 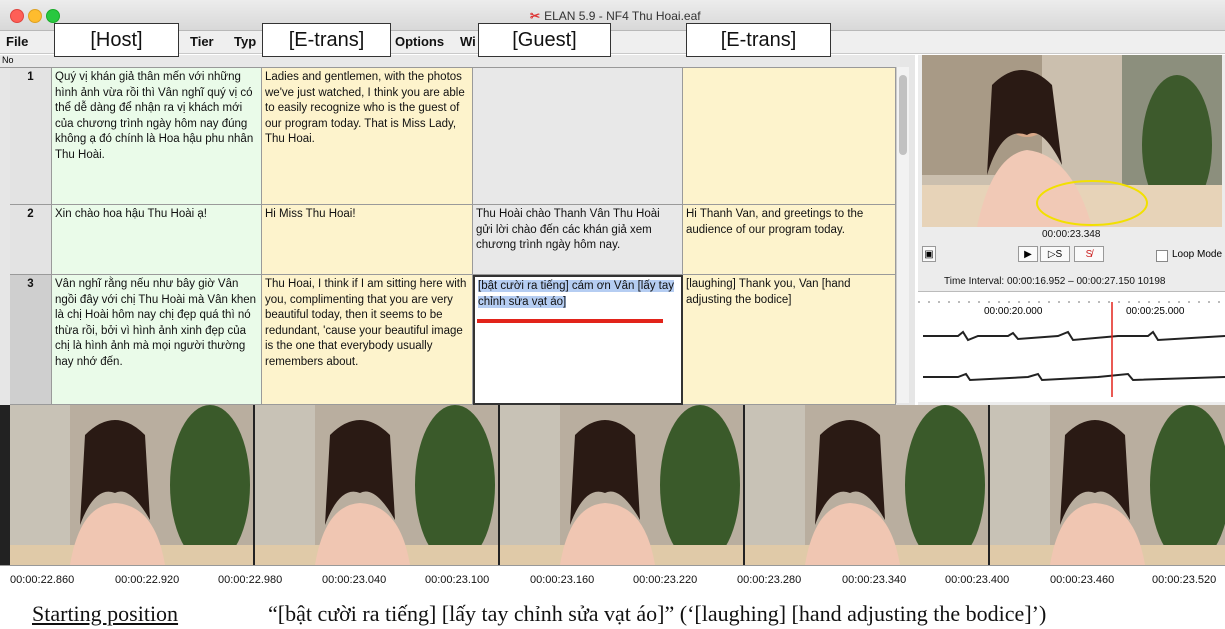 What do you see at coordinates (354, 580) in the screenshot?
I see `timeline-label: 00:00:23.040` at bounding box center [354, 580].